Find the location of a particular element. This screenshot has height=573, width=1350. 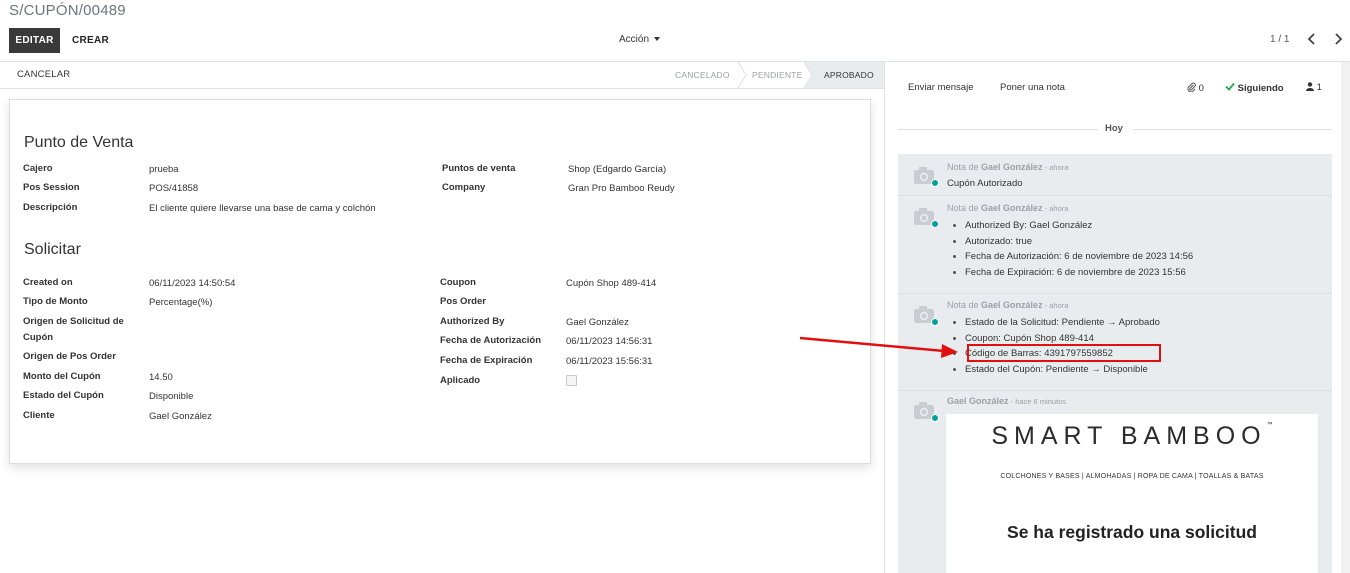

field-value-fecha-autorizacion: 06/11/2023 14:56:31 is located at coordinates (609, 341).